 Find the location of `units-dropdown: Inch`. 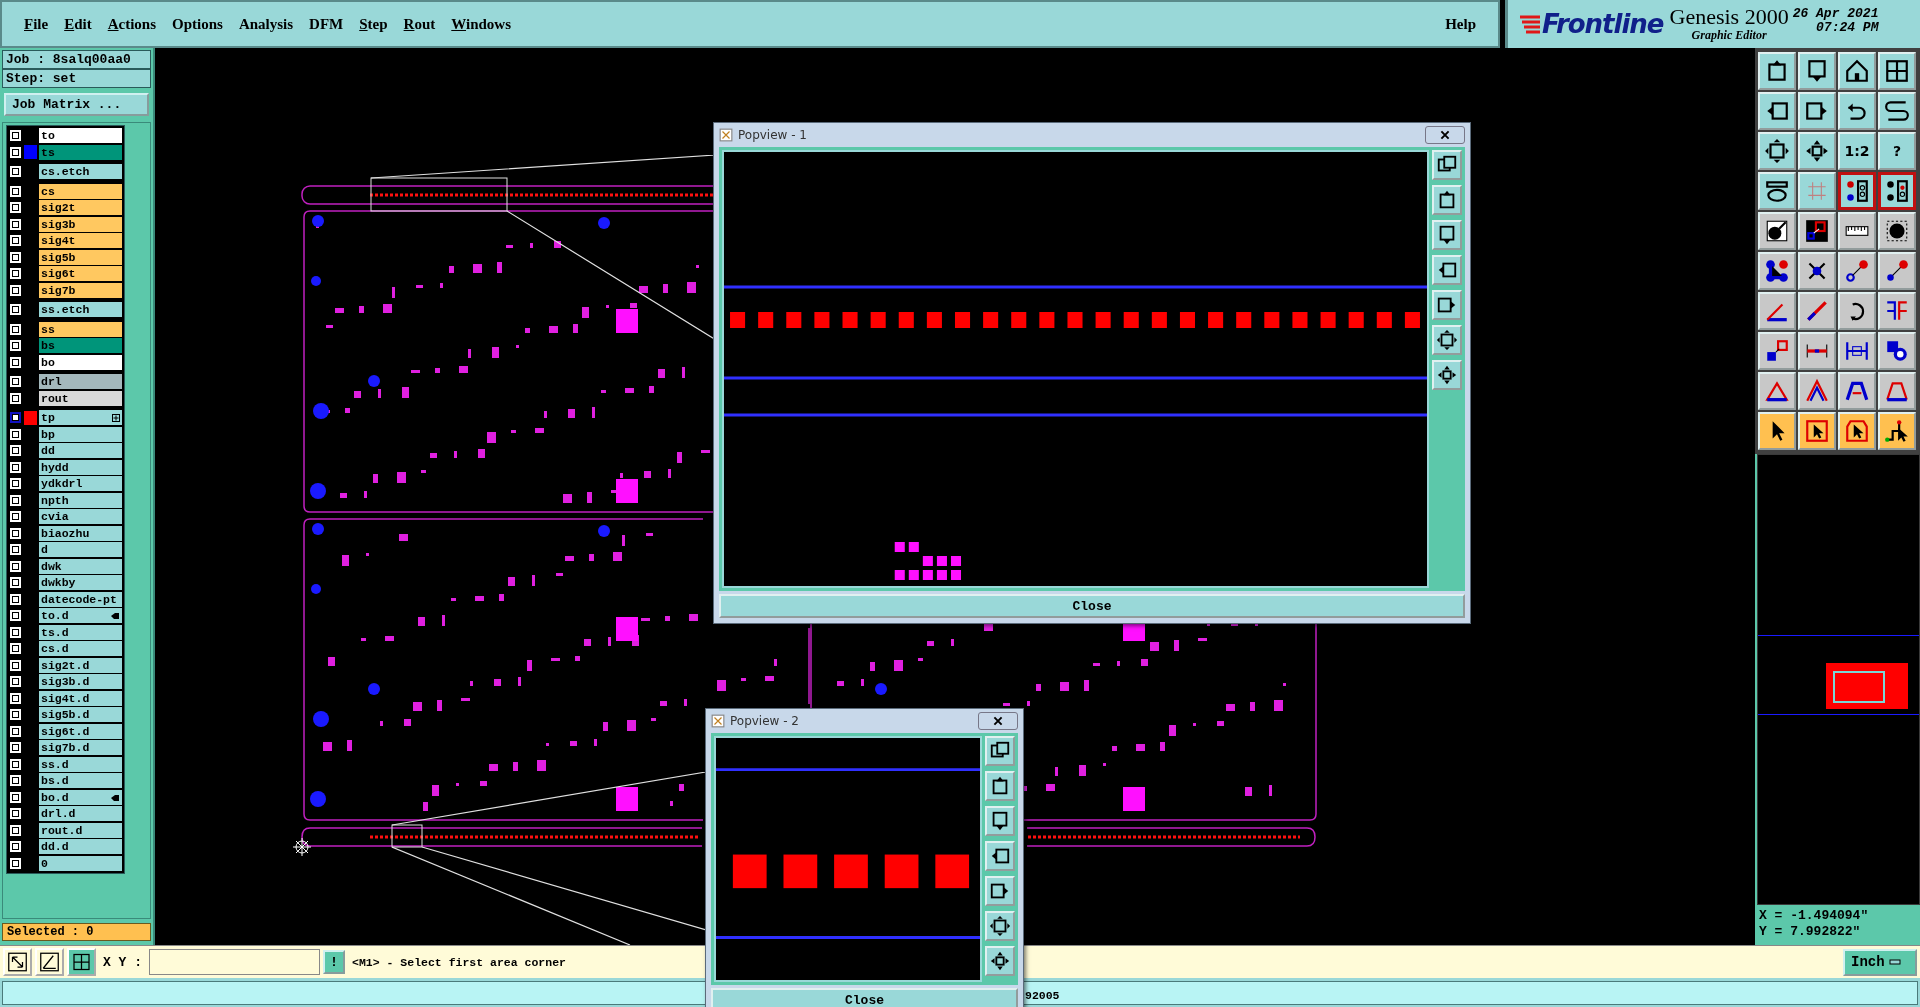

units-dropdown: Inch is located at coordinates (1880, 962).